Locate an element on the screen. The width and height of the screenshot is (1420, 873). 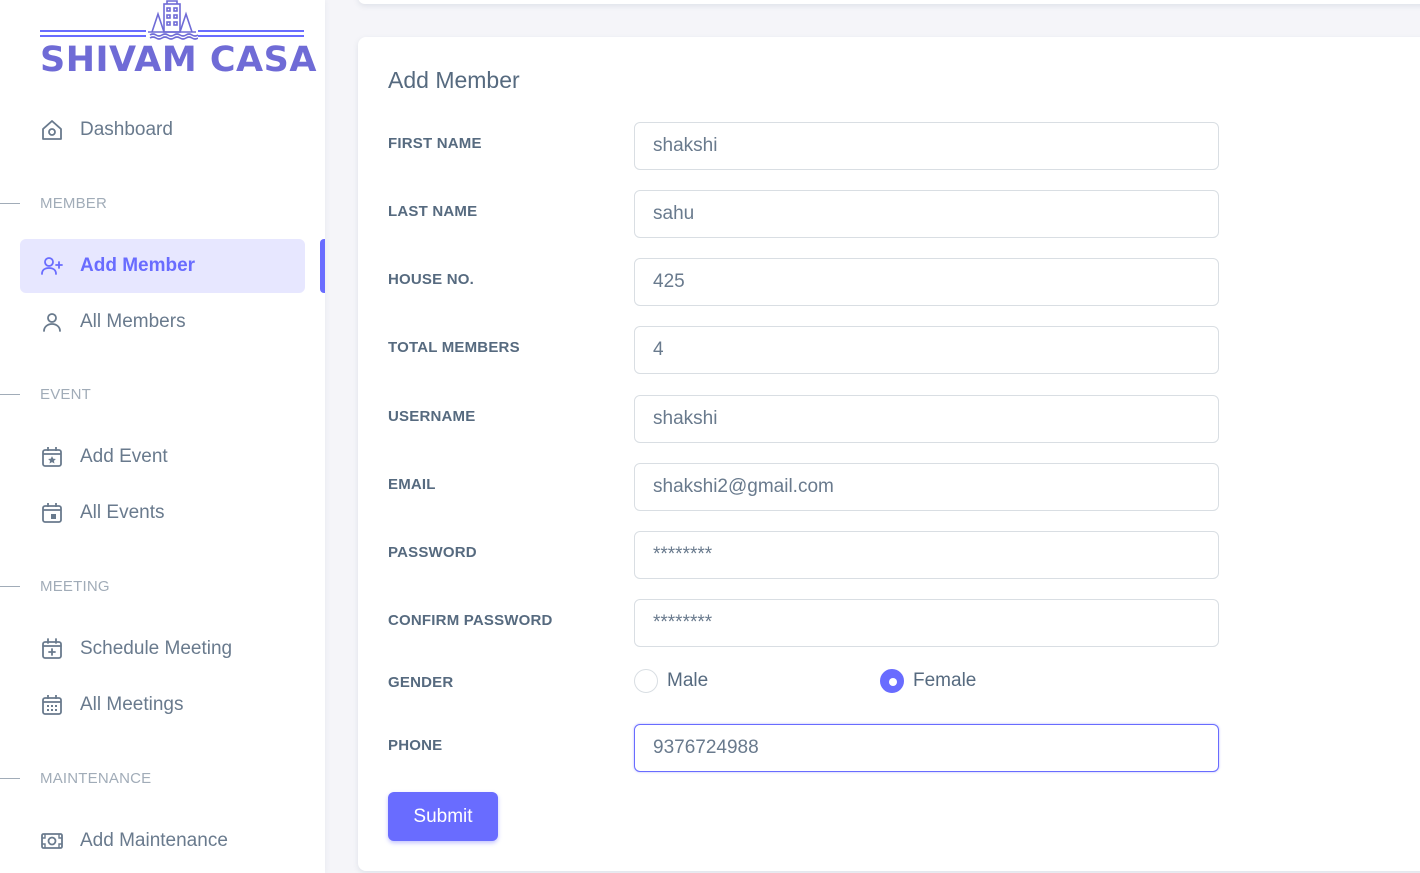
sidebar-item-add-member: Add Member is located at coordinates (162, 266).